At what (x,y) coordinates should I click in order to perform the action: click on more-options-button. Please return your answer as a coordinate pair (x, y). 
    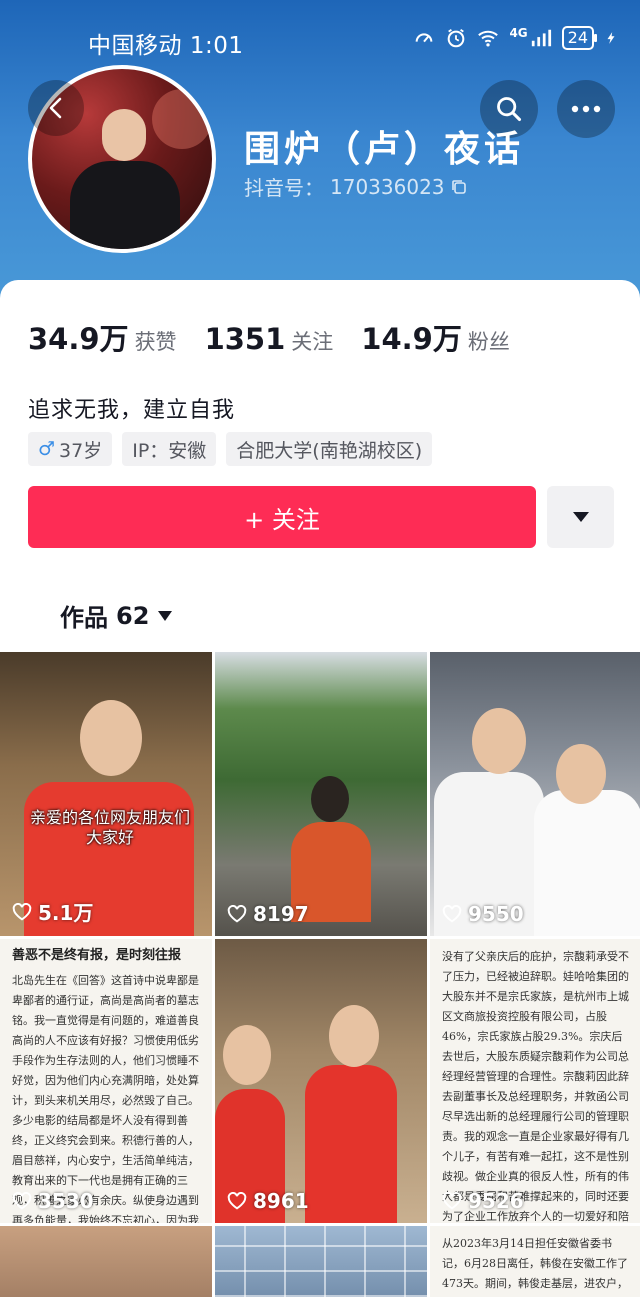
    Looking at the image, I should click on (586, 109).